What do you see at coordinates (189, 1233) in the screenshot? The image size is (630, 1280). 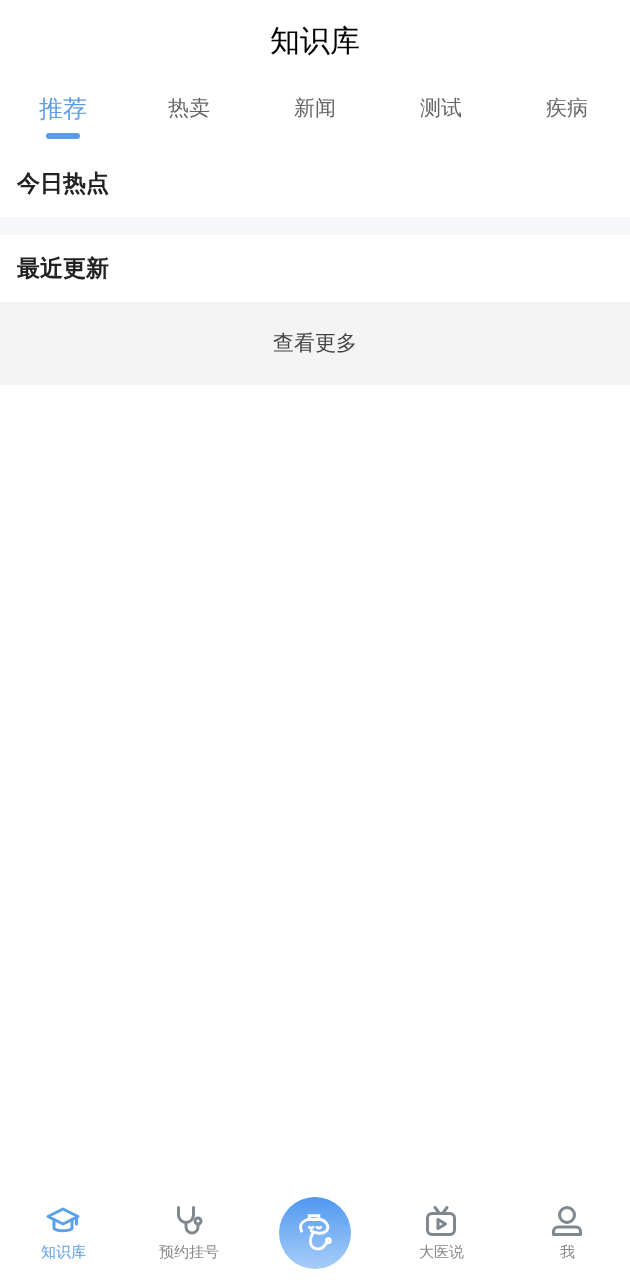 I see `bottom-nav-tab: 预约挂号` at bounding box center [189, 1233].